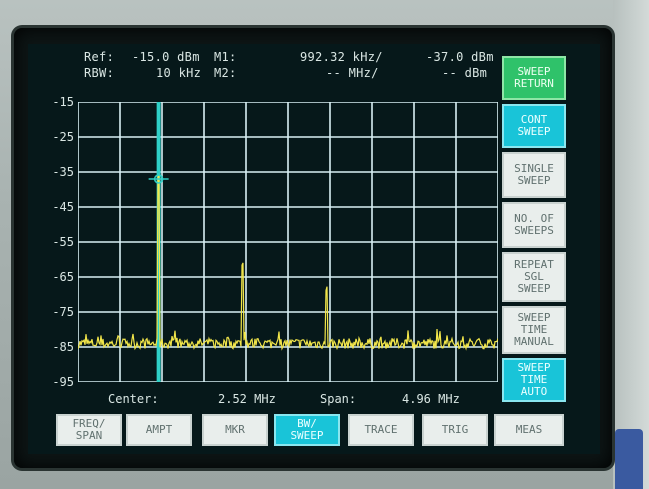  What do you see at coordinates (179, 73) in the screenshot?
I see `rbw-value: 10 kHz` at bounding box center [179, 73].